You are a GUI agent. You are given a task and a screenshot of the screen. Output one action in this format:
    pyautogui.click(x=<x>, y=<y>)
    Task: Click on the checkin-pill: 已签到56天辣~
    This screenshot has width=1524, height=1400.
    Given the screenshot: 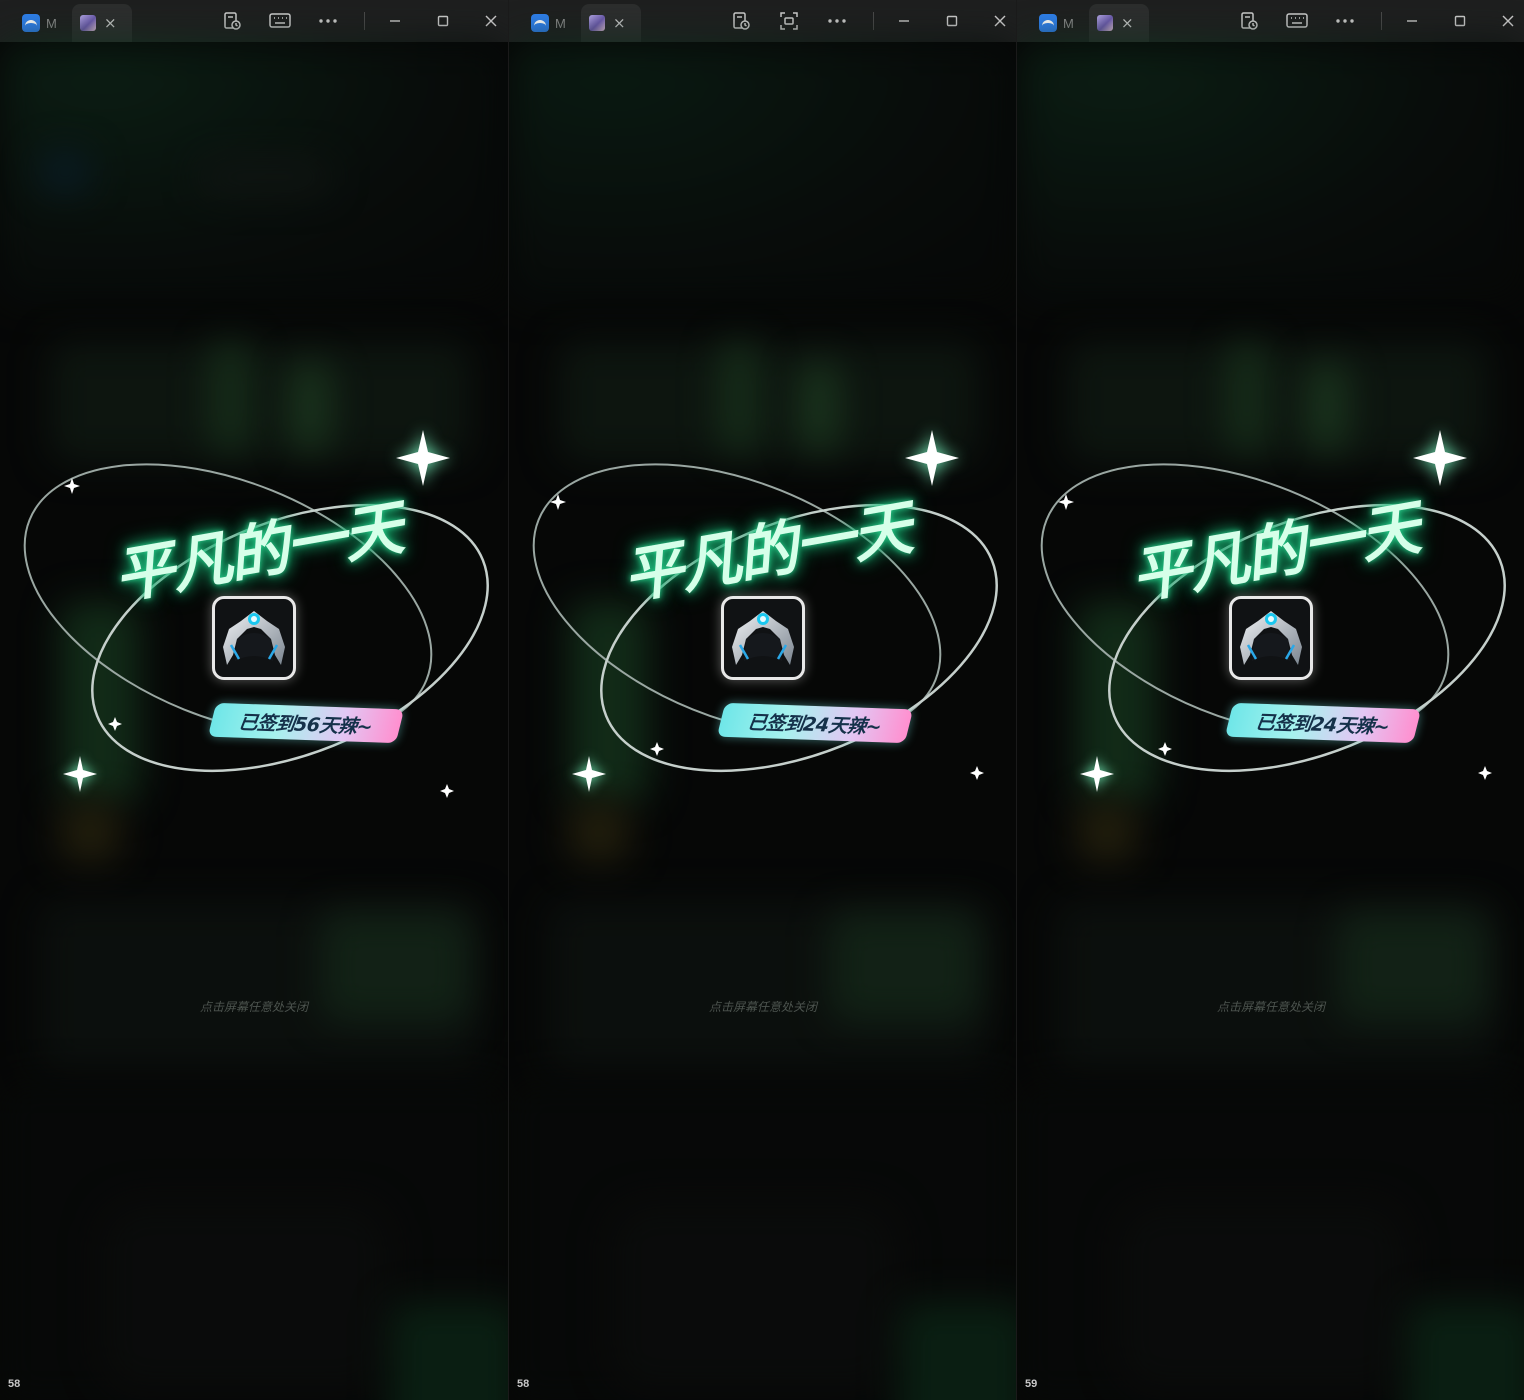 What is the action you would take?
    pyautogui.click(x=306, y=723)
    